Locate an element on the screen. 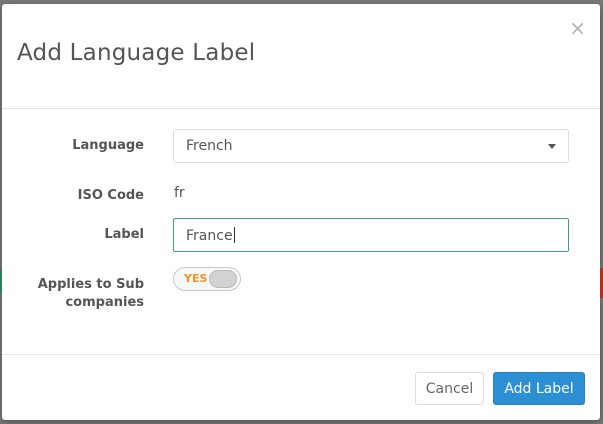 The image size is (603, 424). language-select: French is located at coordinates (371, 146).